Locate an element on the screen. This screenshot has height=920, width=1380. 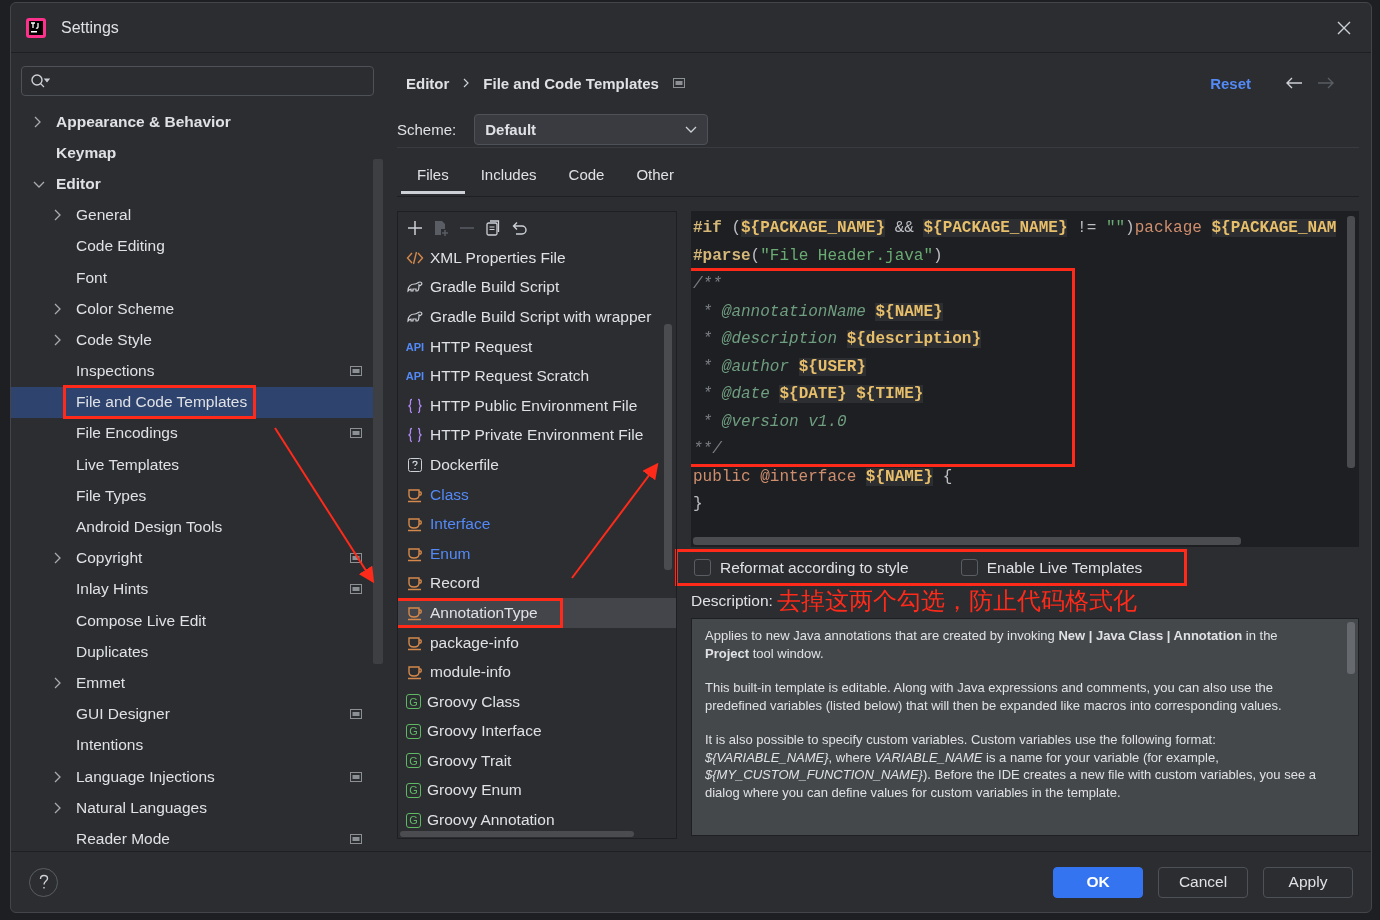
code-line: * @annotationName ${NAME} is located at coordinates (822, 312).